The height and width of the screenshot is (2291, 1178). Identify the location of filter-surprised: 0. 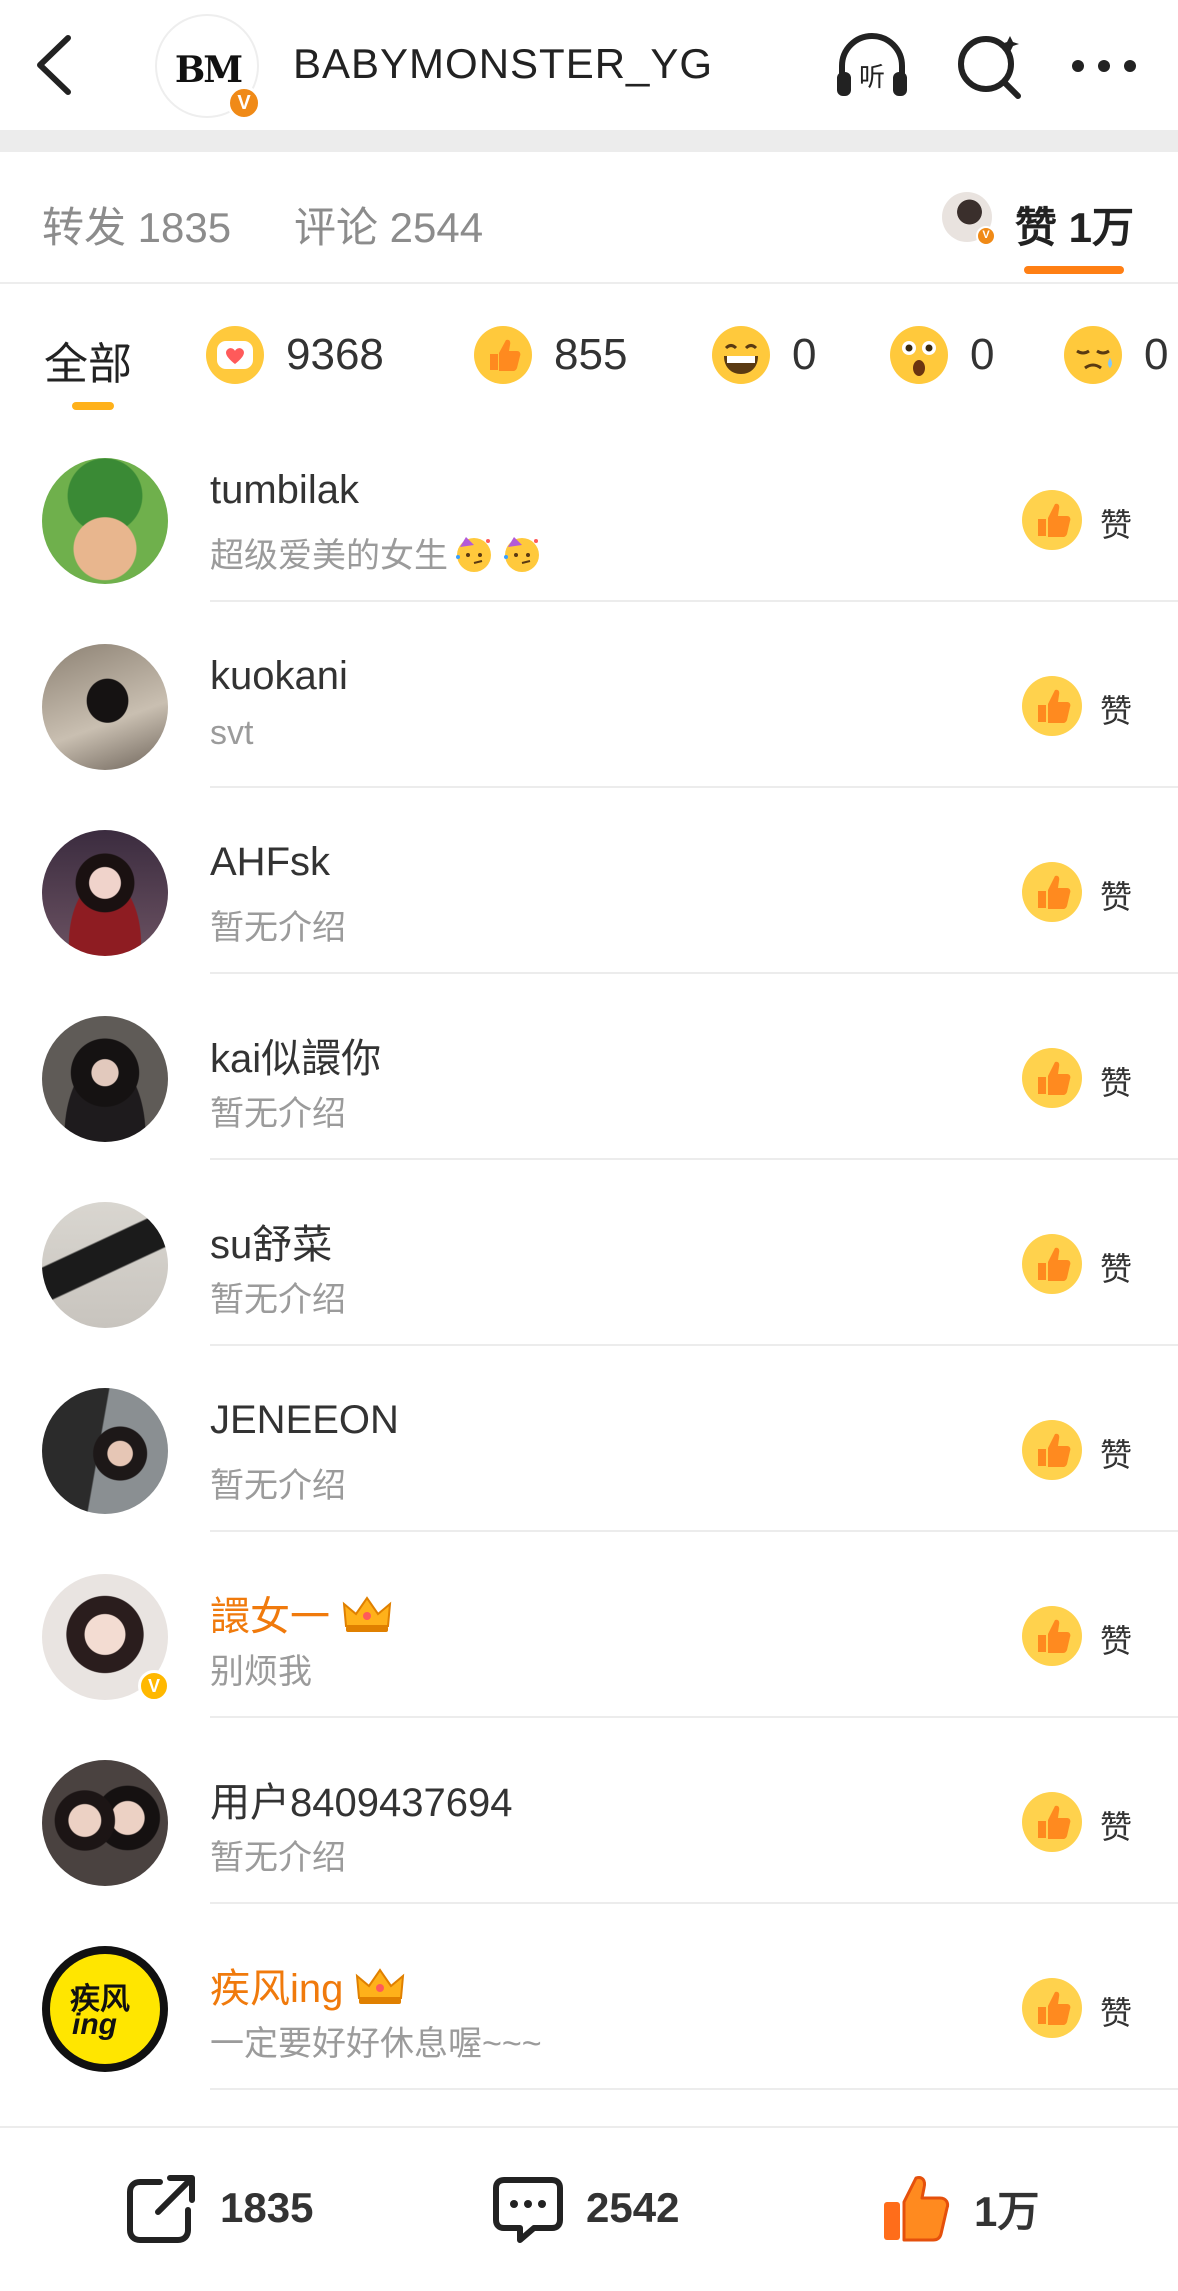
(941, 355).